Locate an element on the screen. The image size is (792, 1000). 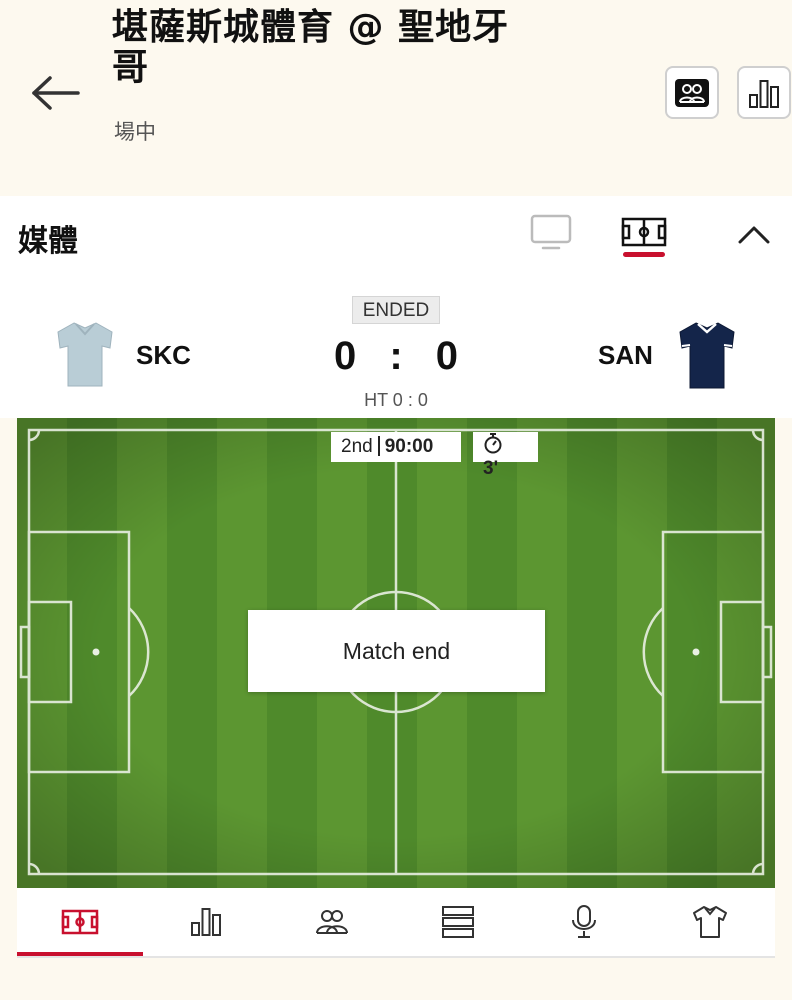
match-status-subtitle: 場中 is located at coordinates (135, 132).